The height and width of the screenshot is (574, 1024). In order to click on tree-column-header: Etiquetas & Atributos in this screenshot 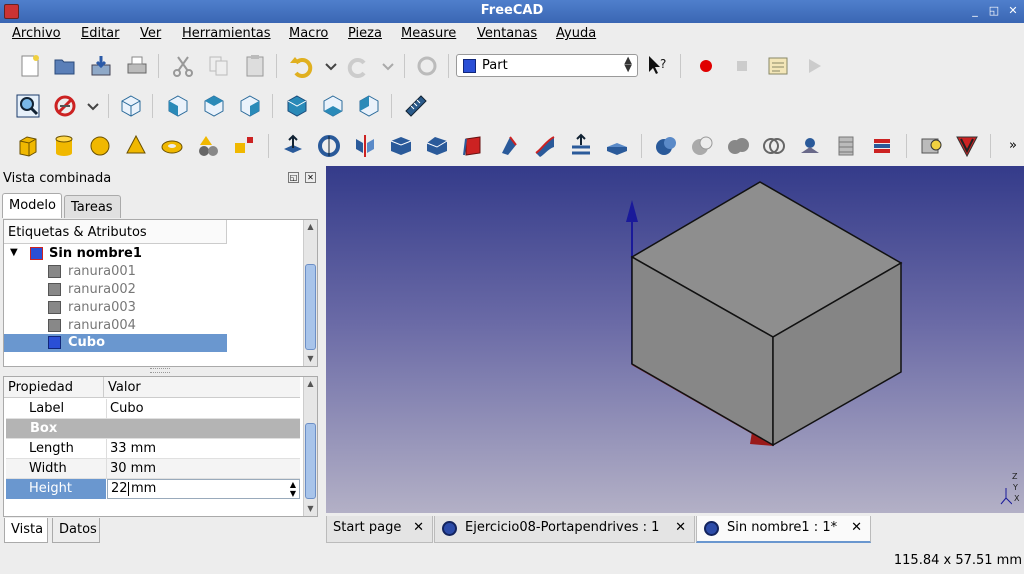, I will do `click(115, 232)`.